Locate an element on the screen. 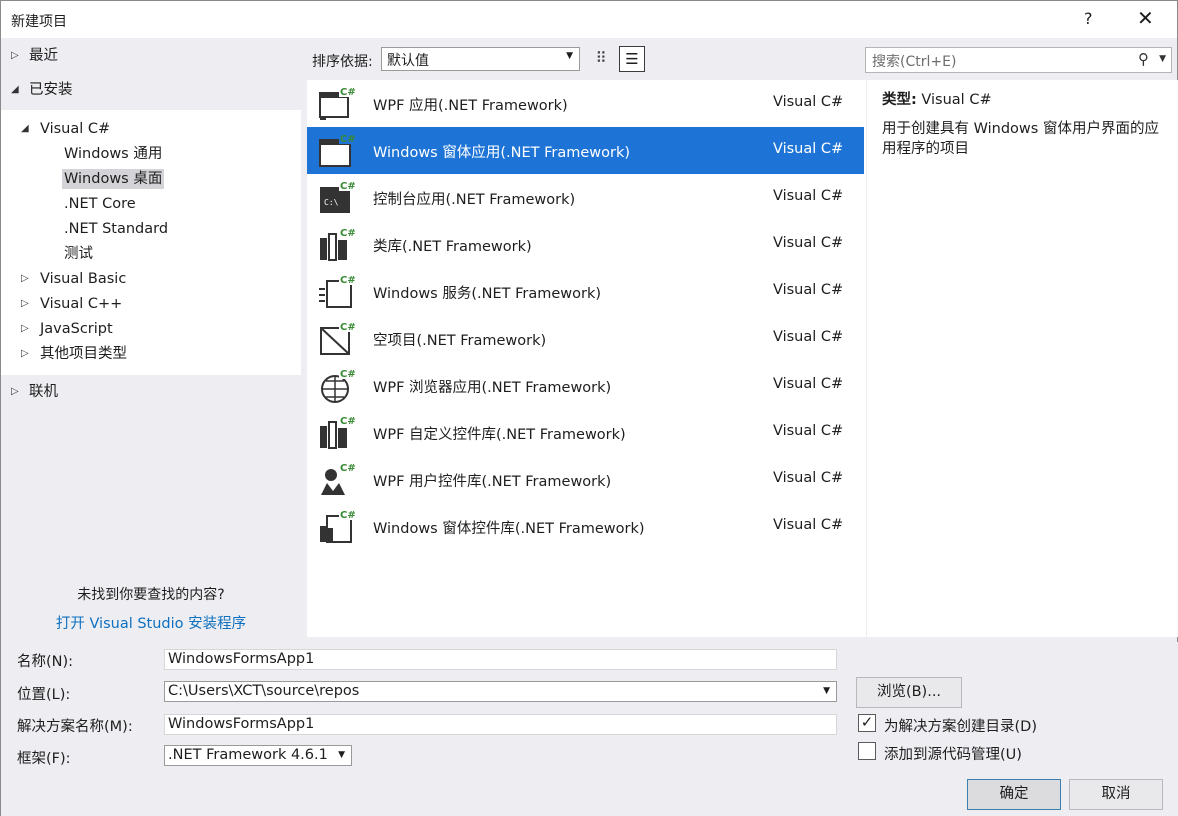 Image resolution: width=1178 pixels, height=816 pixels. grid-view-icon: ⠿ is located at coordinates (601, 58).